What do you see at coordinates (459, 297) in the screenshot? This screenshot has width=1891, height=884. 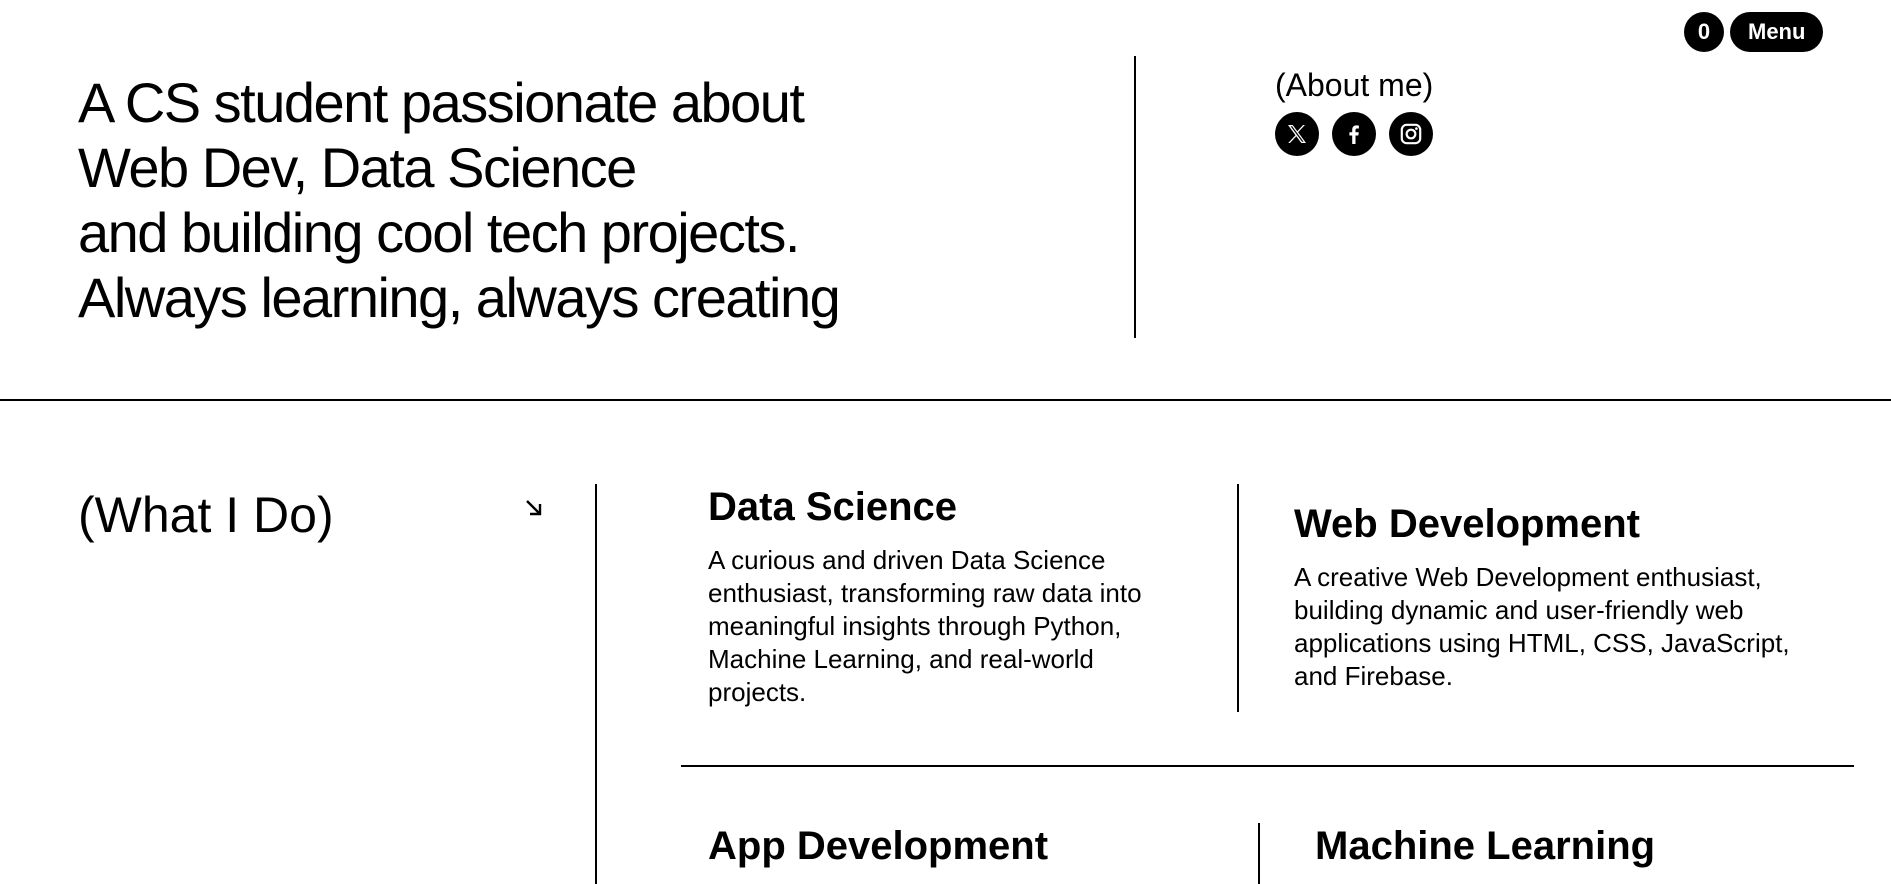 I see `hero-line: Always learning, always creating` at bounding box center [459, 297].